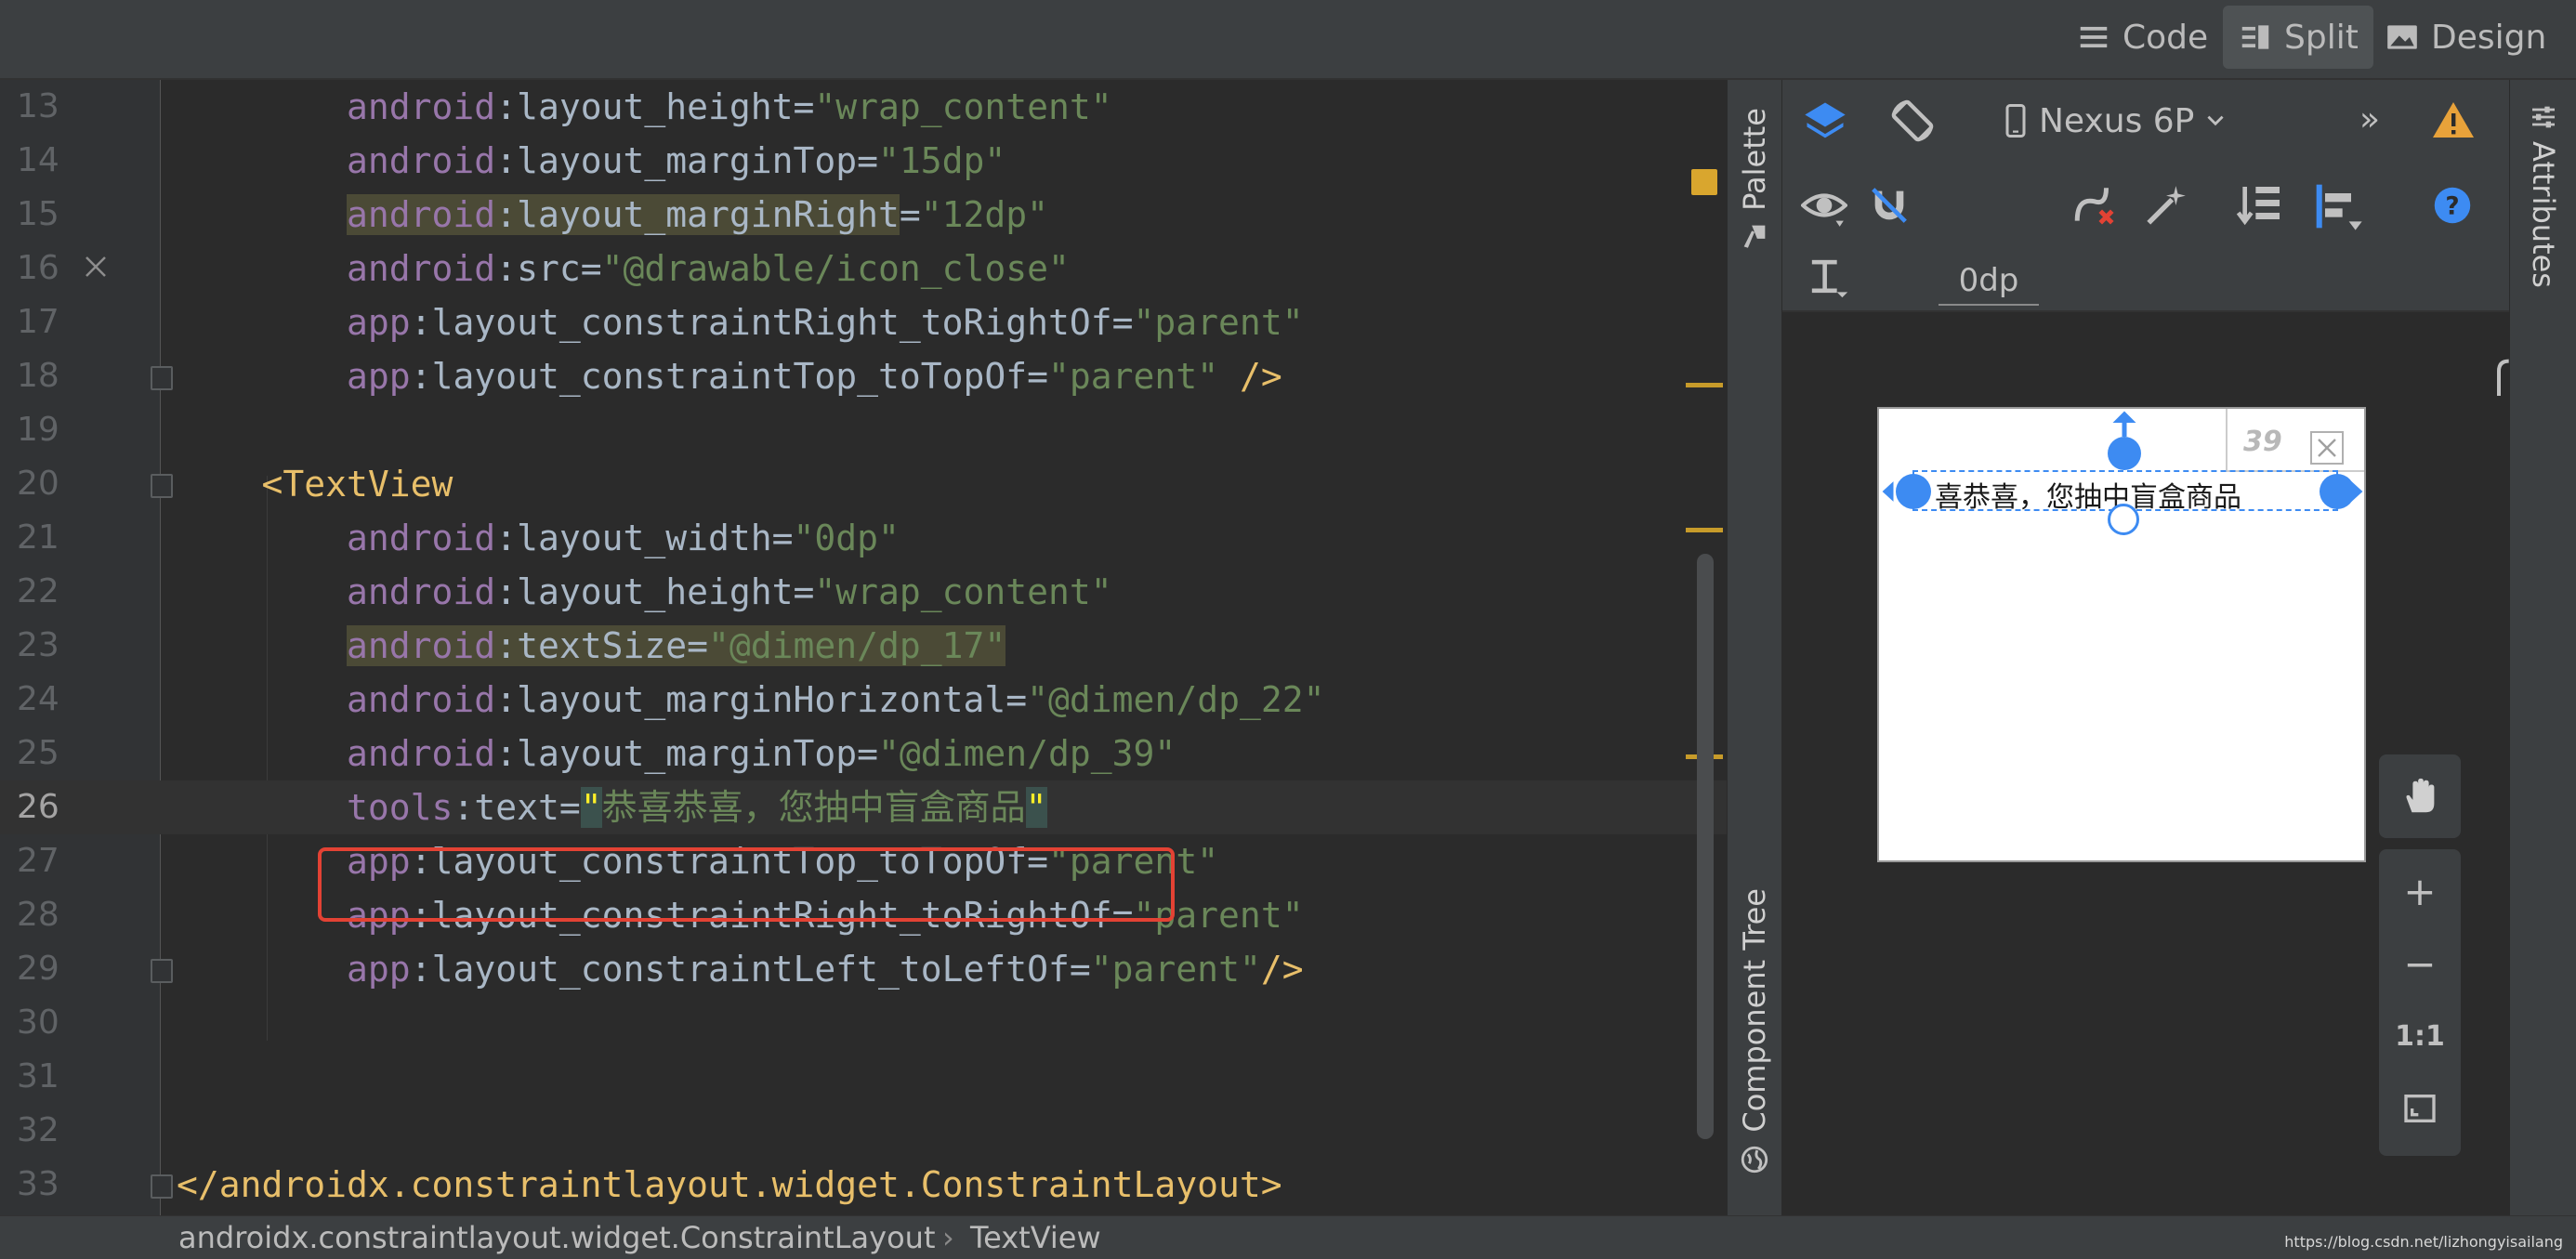 The height and width of the screenshot is (1259, 2576). What do you see at coordinates (863, 1023) in the screenshot?
I see `code-line: 30` at bounding box center [863, 1023].